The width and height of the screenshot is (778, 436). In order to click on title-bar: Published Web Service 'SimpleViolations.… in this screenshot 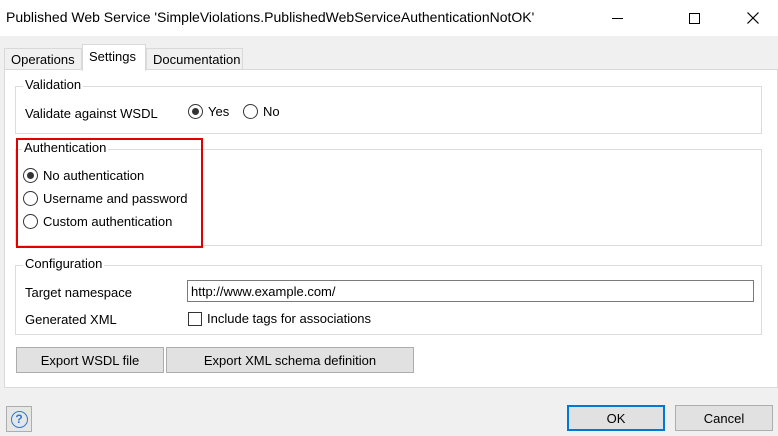, I will do `click(389, 18)`.